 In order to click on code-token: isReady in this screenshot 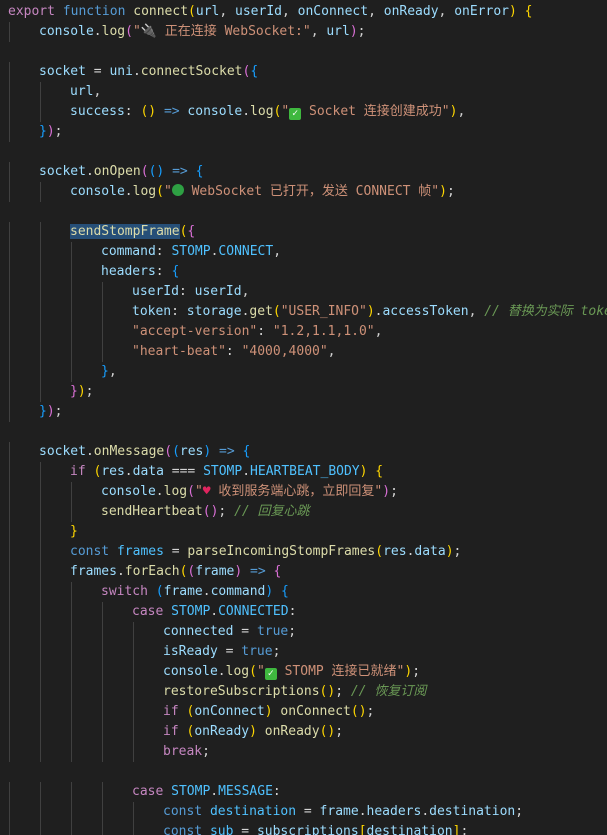, I will do `click(190, 651)`.